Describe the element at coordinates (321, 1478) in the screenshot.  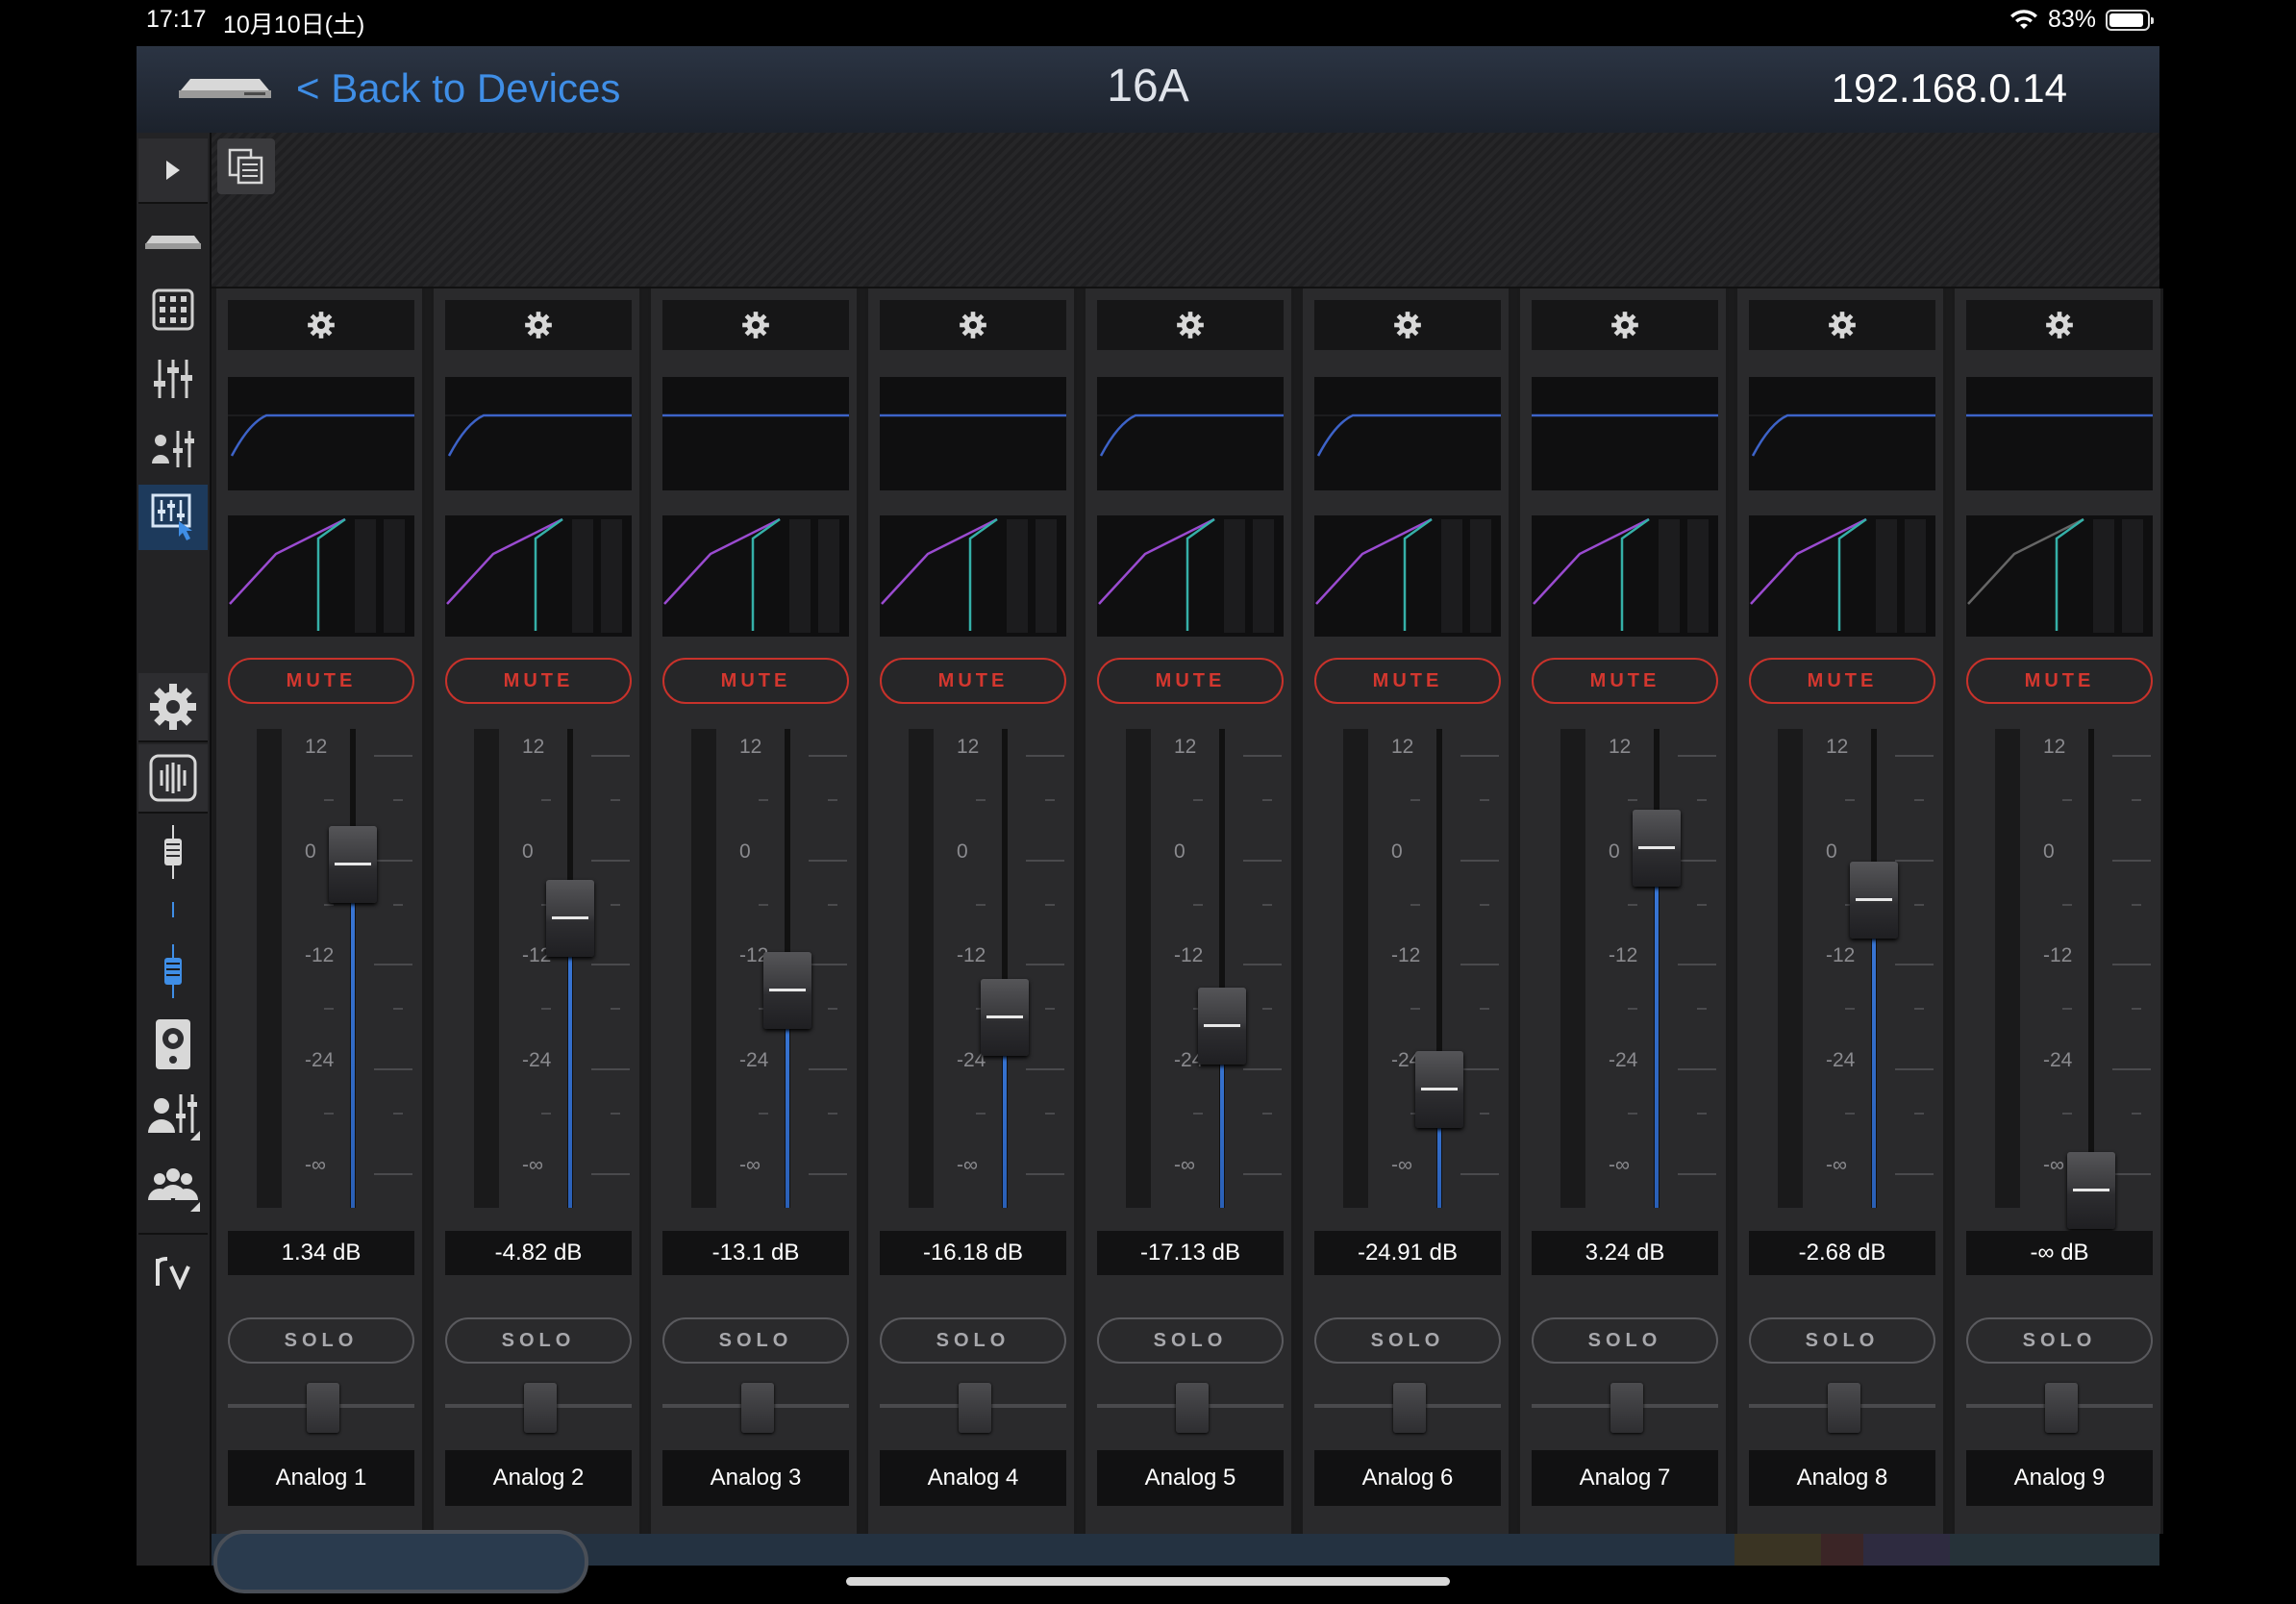
I see `channel-name: Analog 1` at that location.